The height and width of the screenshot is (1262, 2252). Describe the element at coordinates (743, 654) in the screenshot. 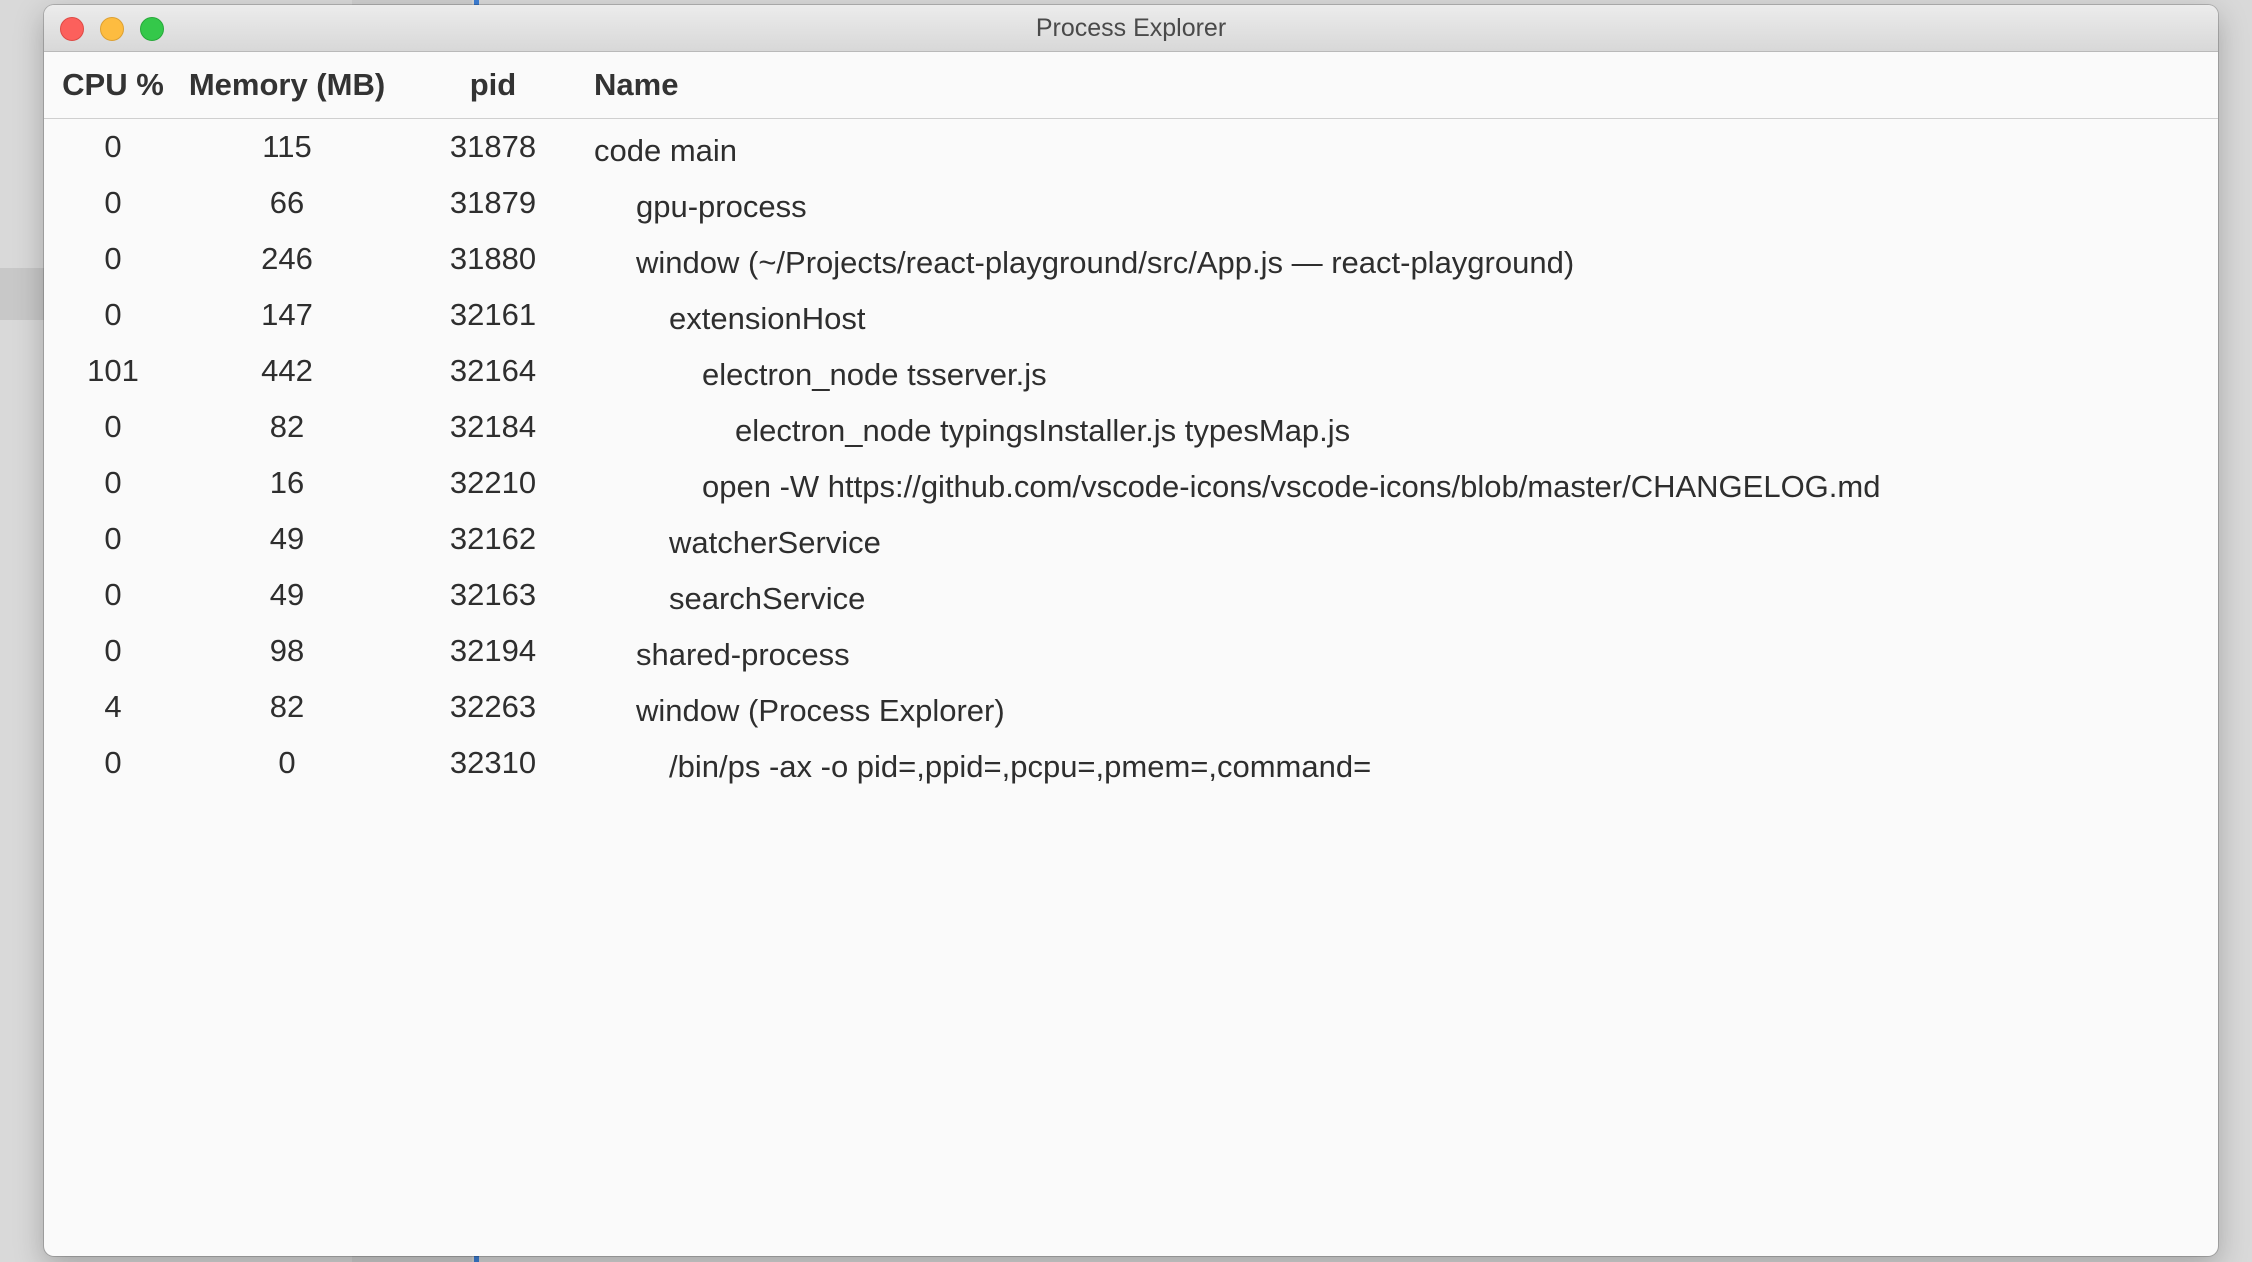

I see `name-cell: shared-process` at that location.